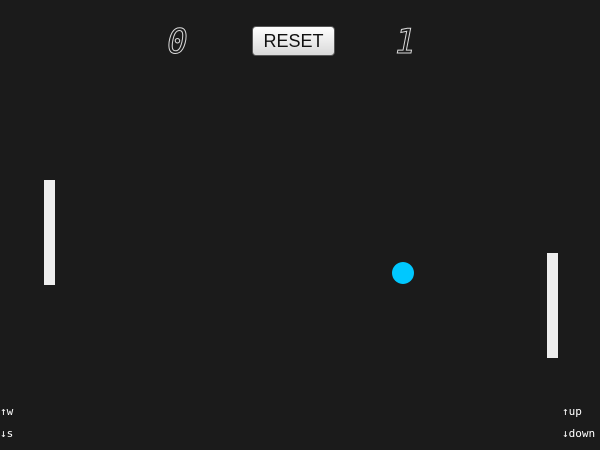  What do you see at coordinates (552, 305) in the screenshot?
I see `right-paddle` at bounding box center [552, 305].